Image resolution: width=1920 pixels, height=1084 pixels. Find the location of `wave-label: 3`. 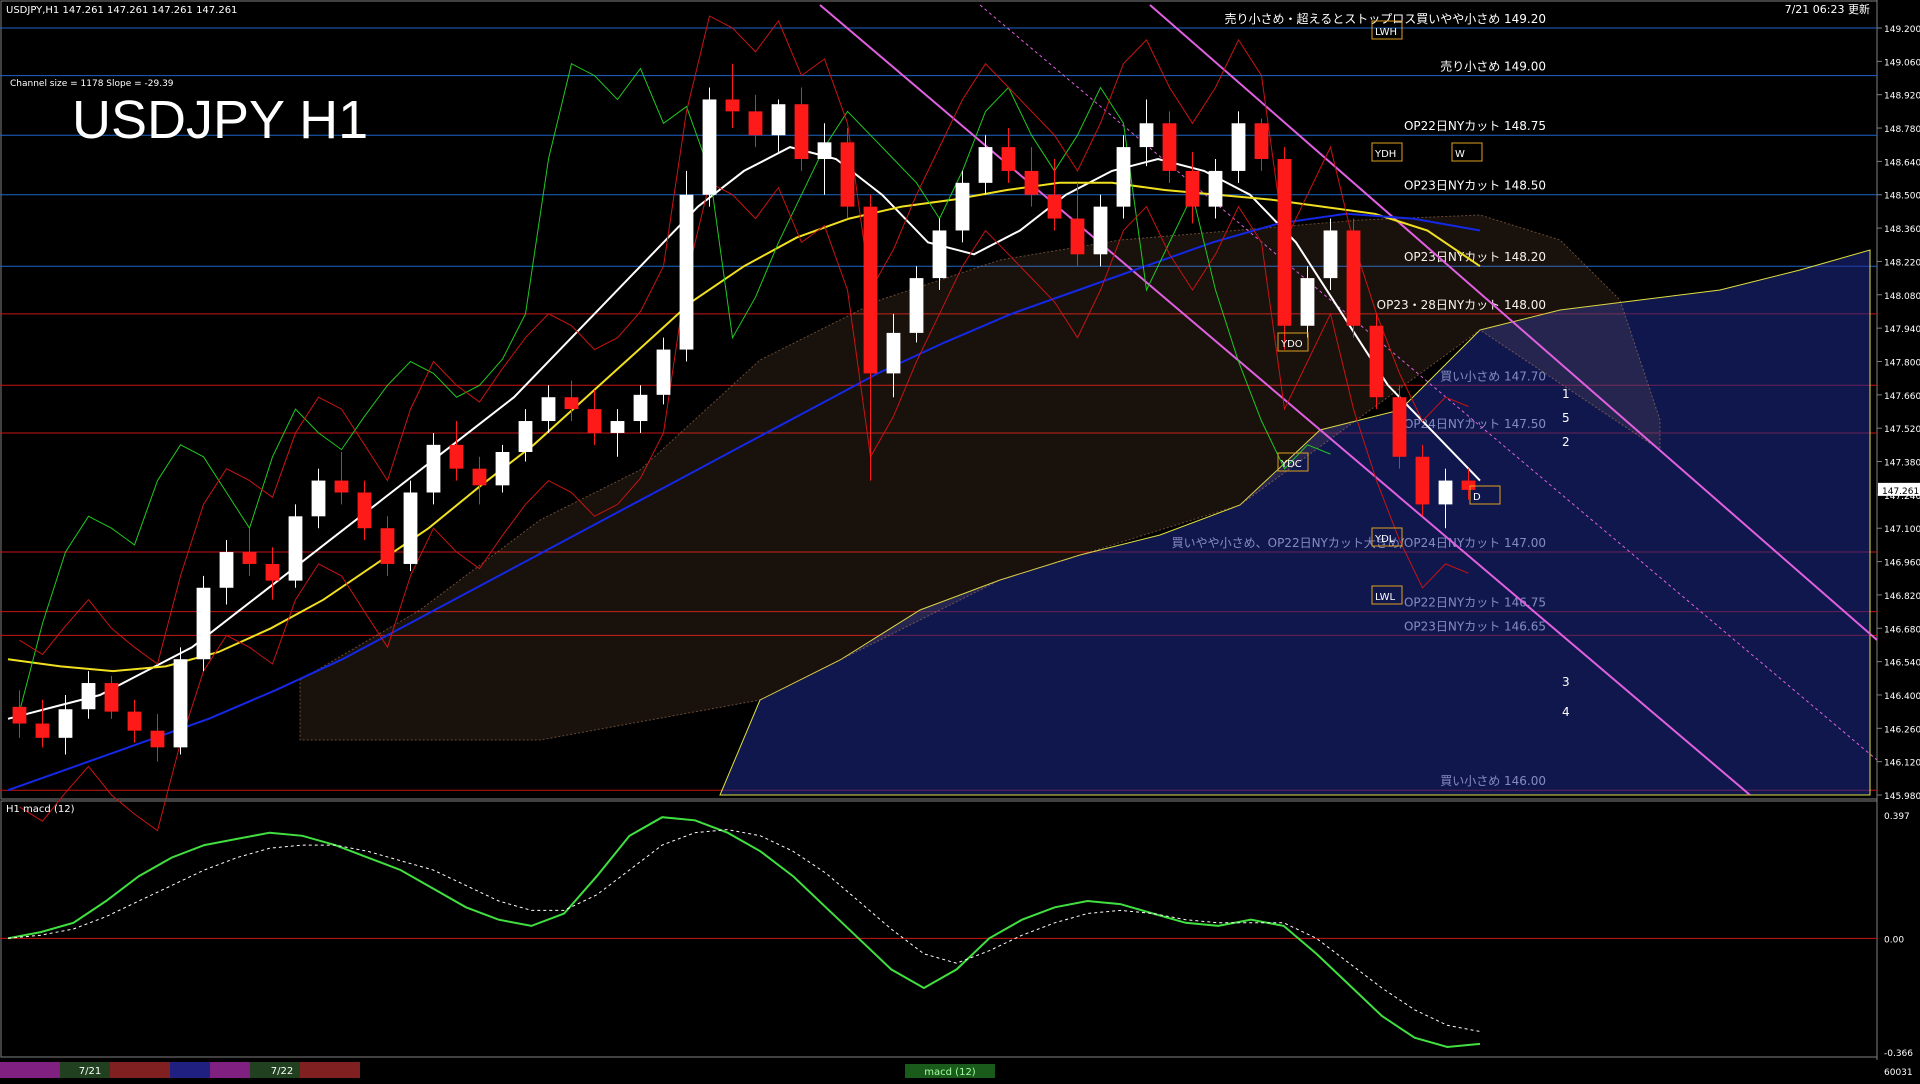

wave-label: 3 is located at coordinates (1566, 682).